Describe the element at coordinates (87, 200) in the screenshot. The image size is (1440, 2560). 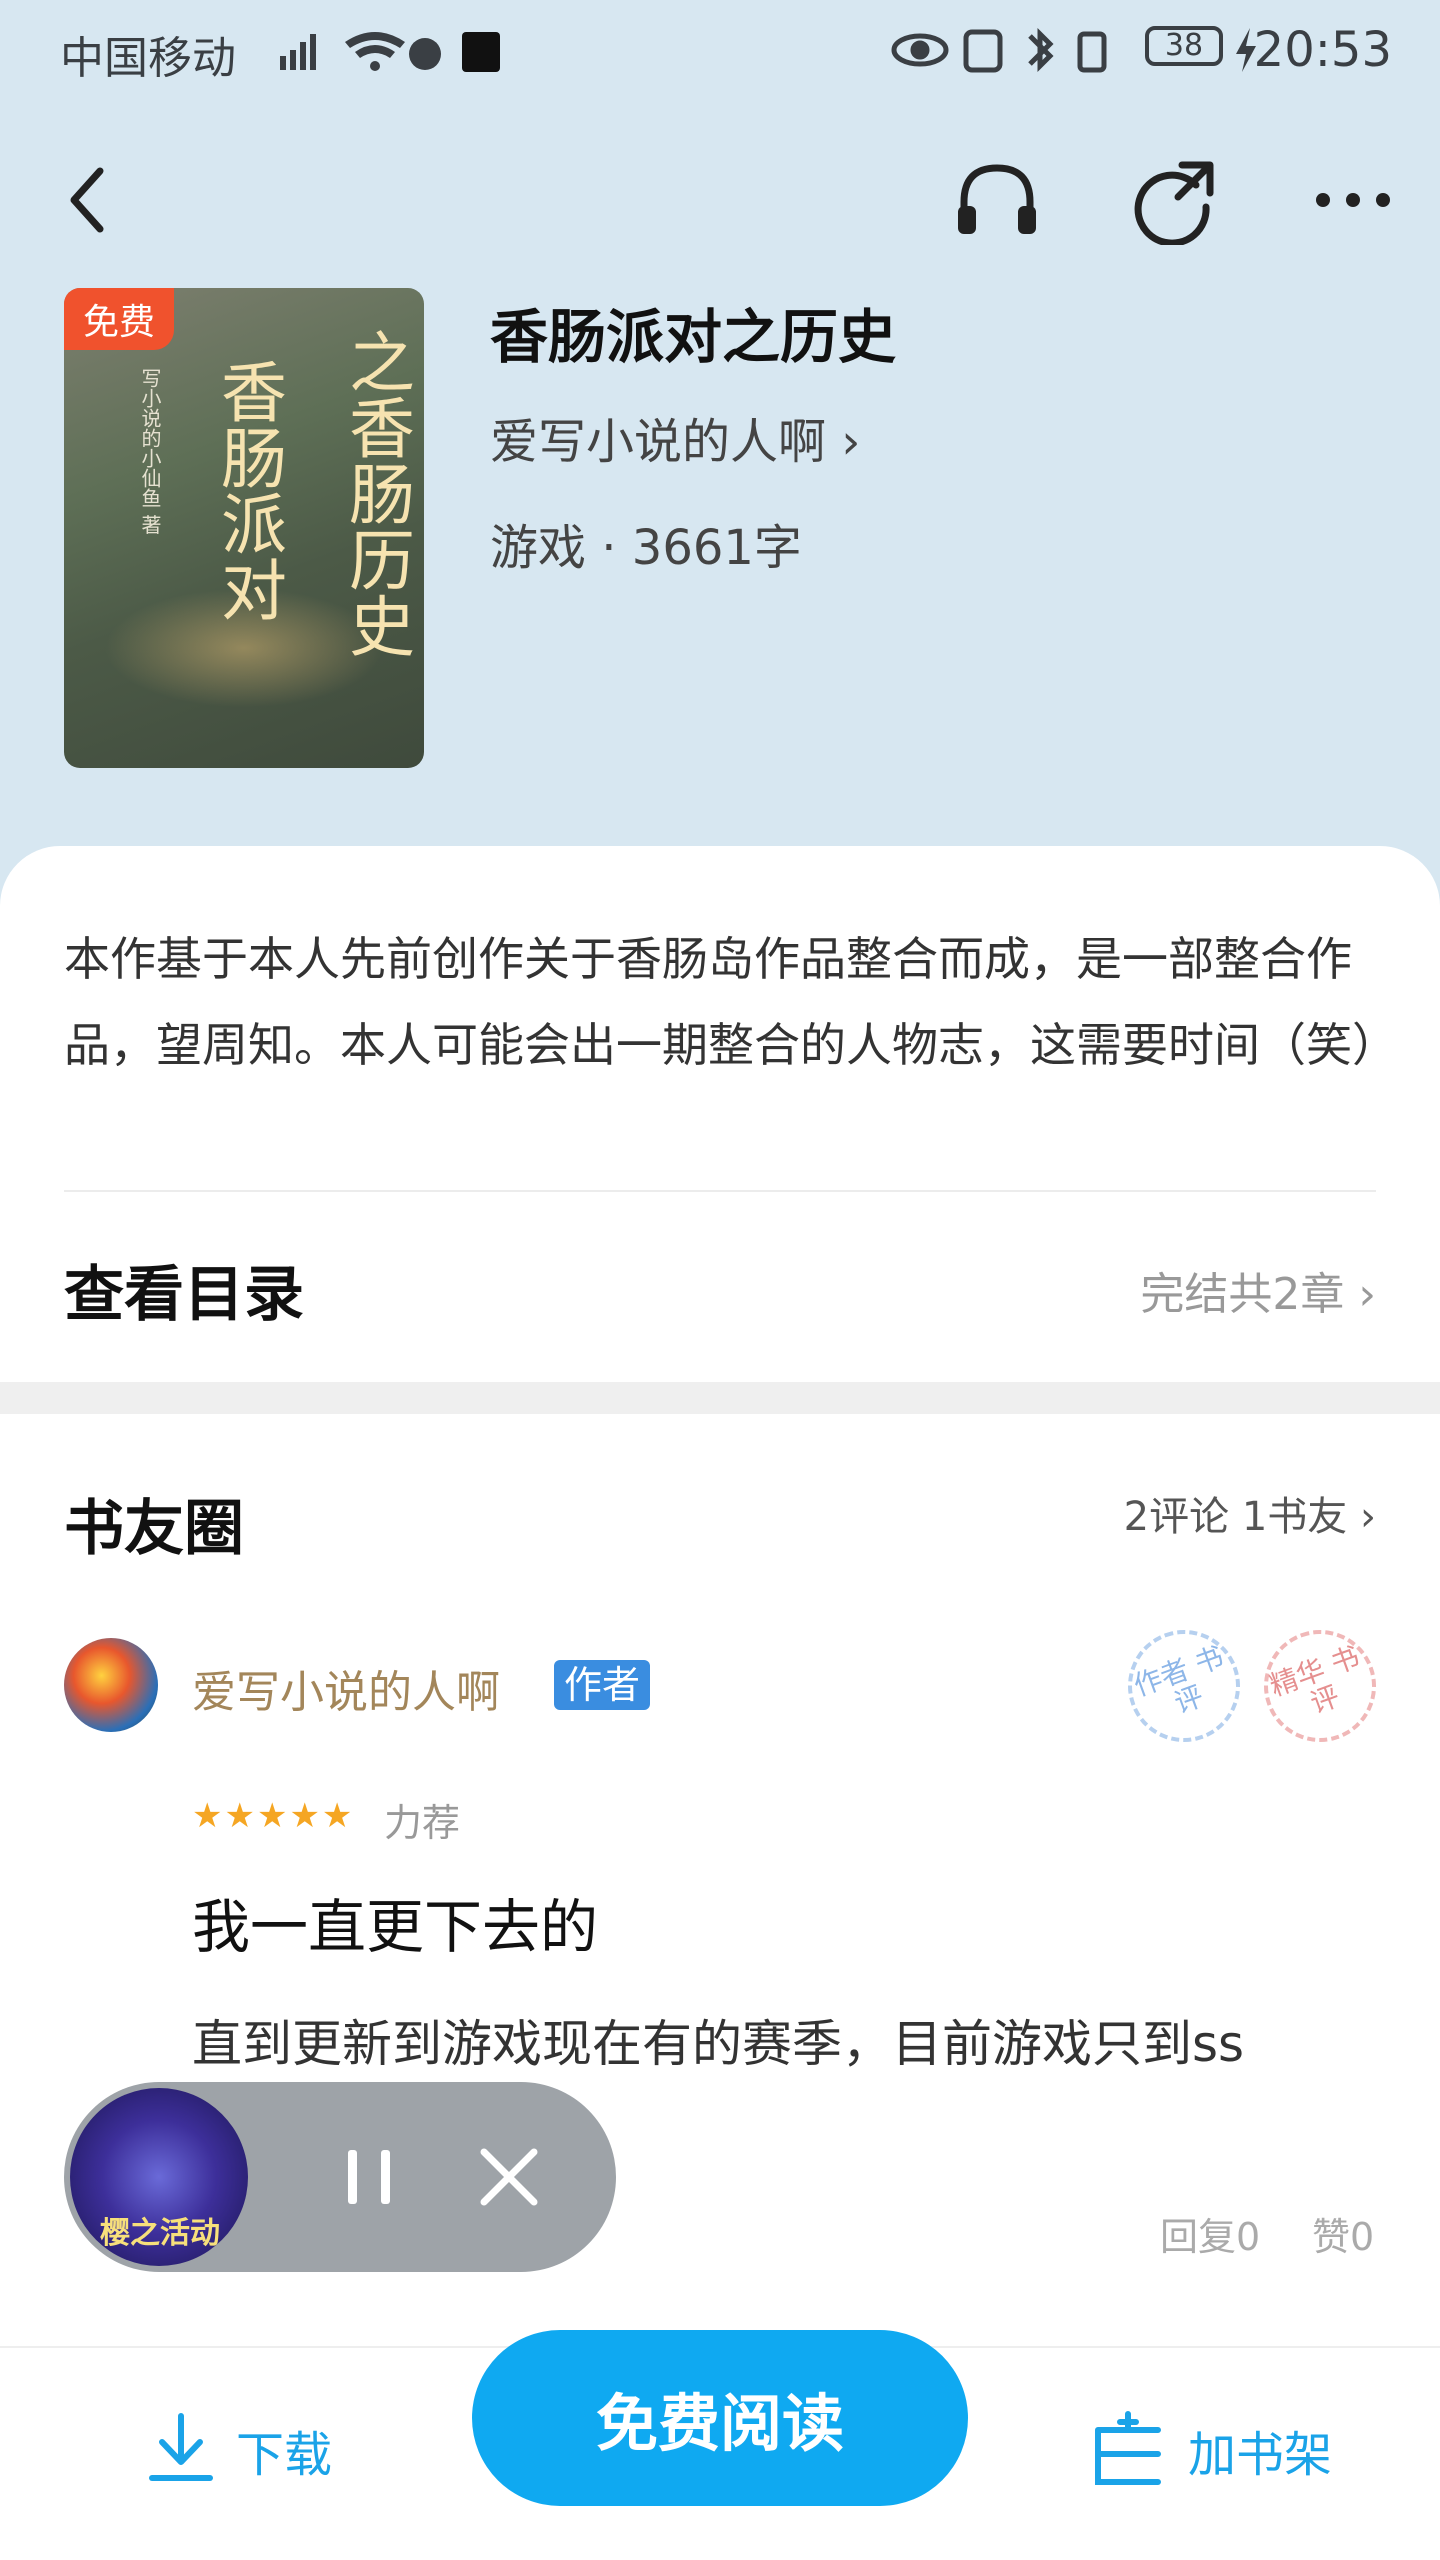
I see `back-icon` at that location.